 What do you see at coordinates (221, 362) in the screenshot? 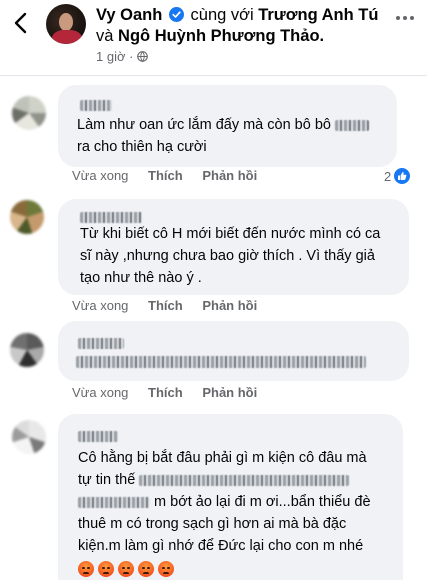
I see `comment-text-blurred` at bounding box center [221, 362].